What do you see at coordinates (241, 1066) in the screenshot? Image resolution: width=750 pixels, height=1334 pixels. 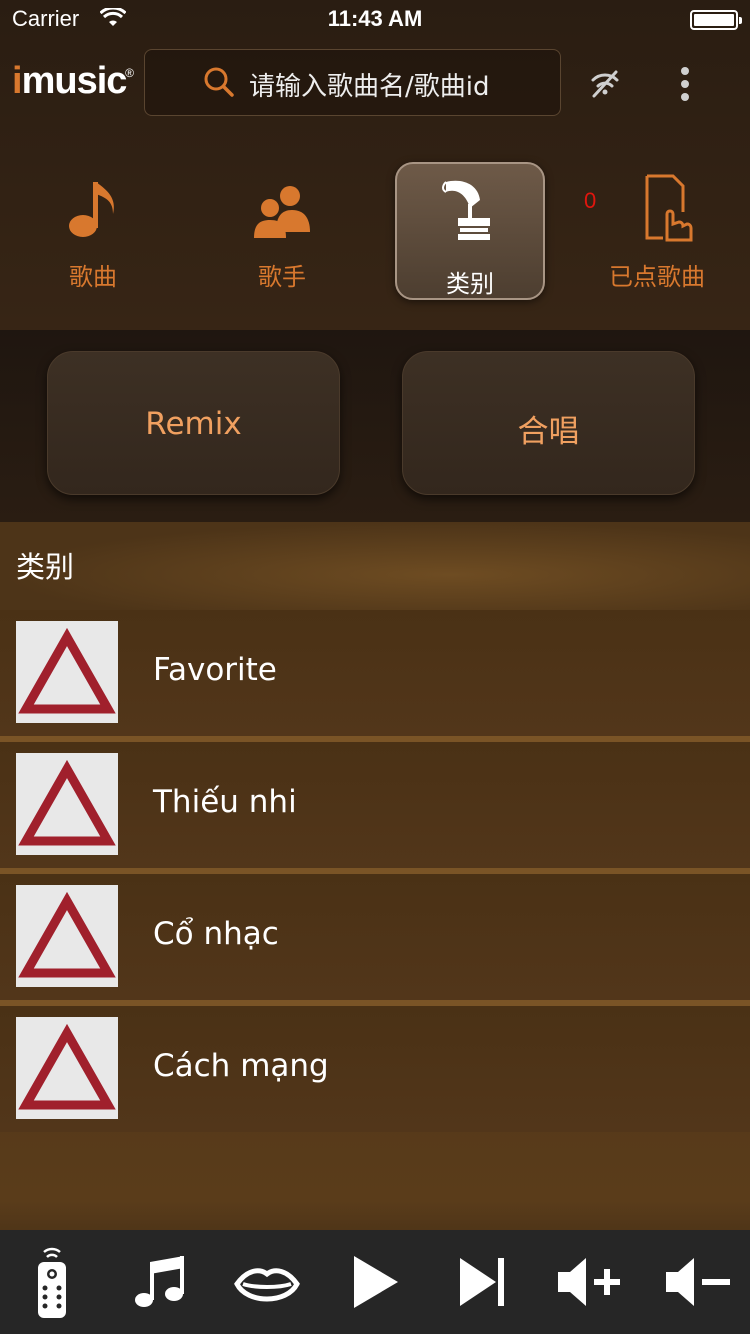 I see `list-item-label: Cách mạng` at bounding box center [241, 1066].